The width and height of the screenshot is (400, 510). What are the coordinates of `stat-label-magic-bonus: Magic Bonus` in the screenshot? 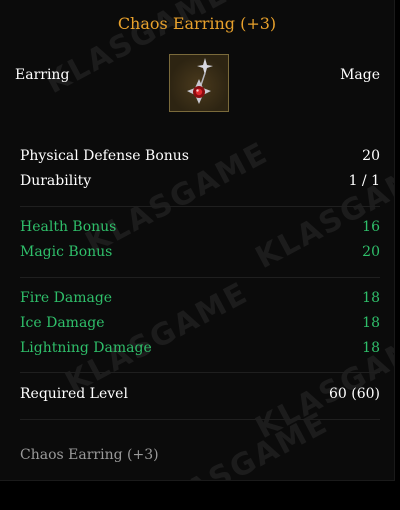 It's located at (66, 252).